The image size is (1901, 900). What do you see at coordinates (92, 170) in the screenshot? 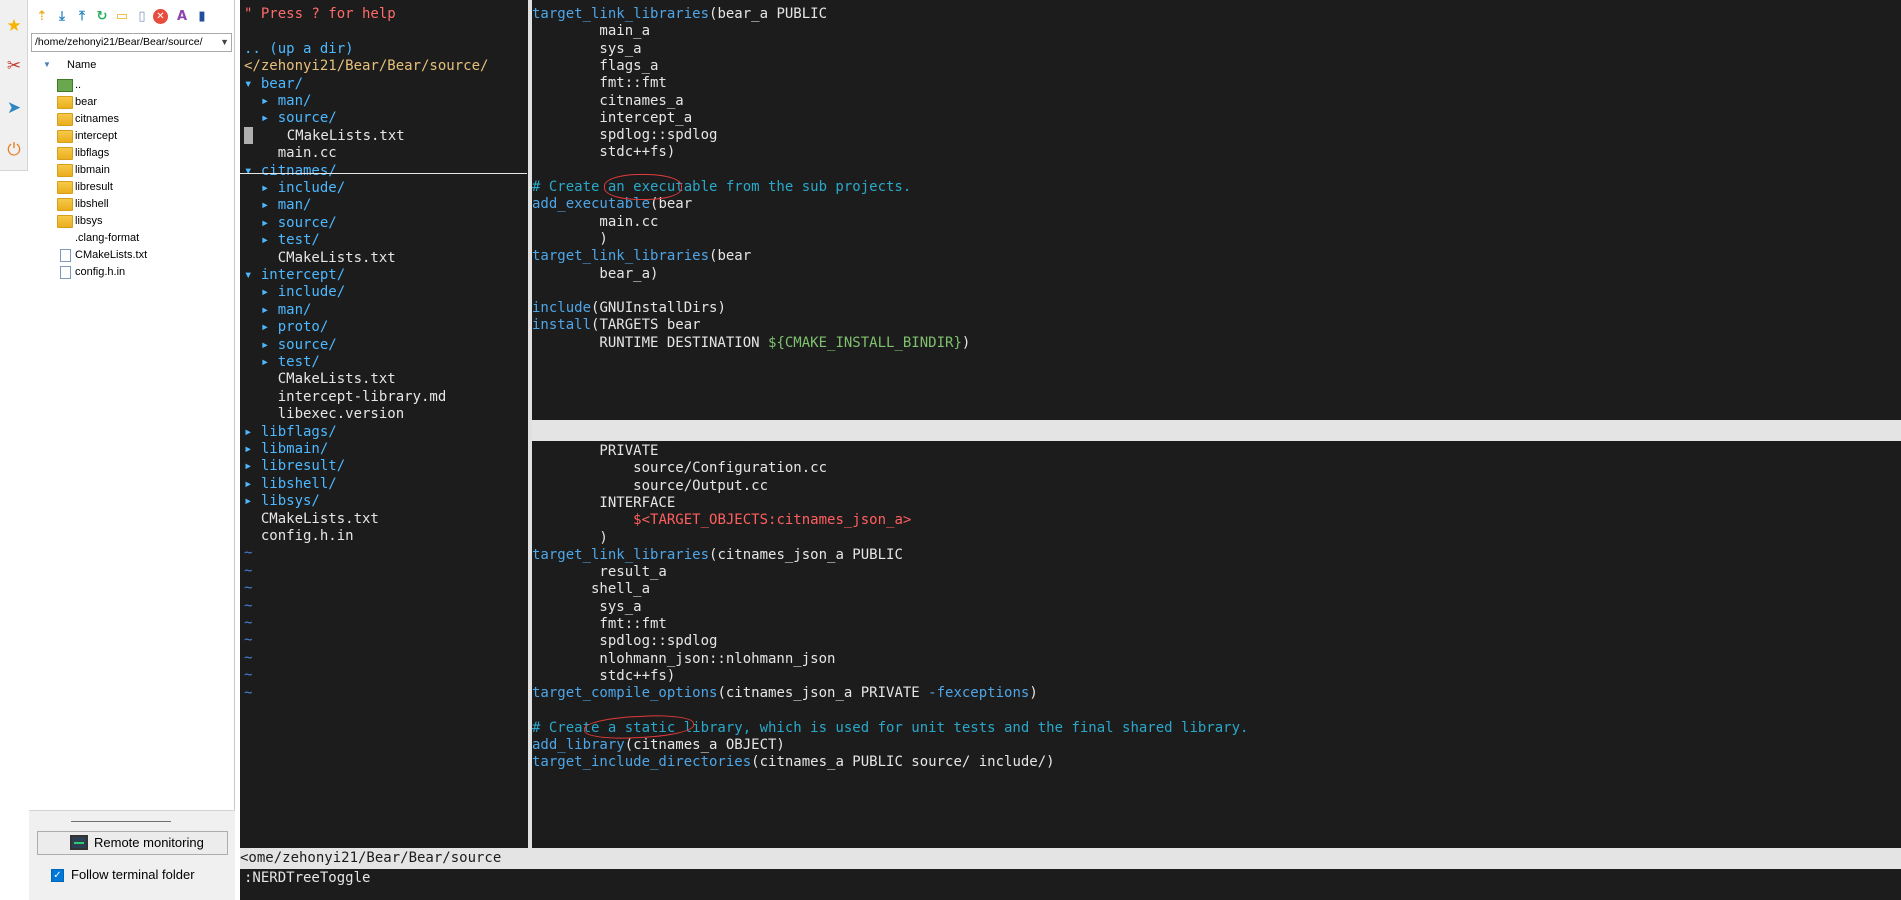
I see `file-name: libmain` at bounding box center [92, 170].